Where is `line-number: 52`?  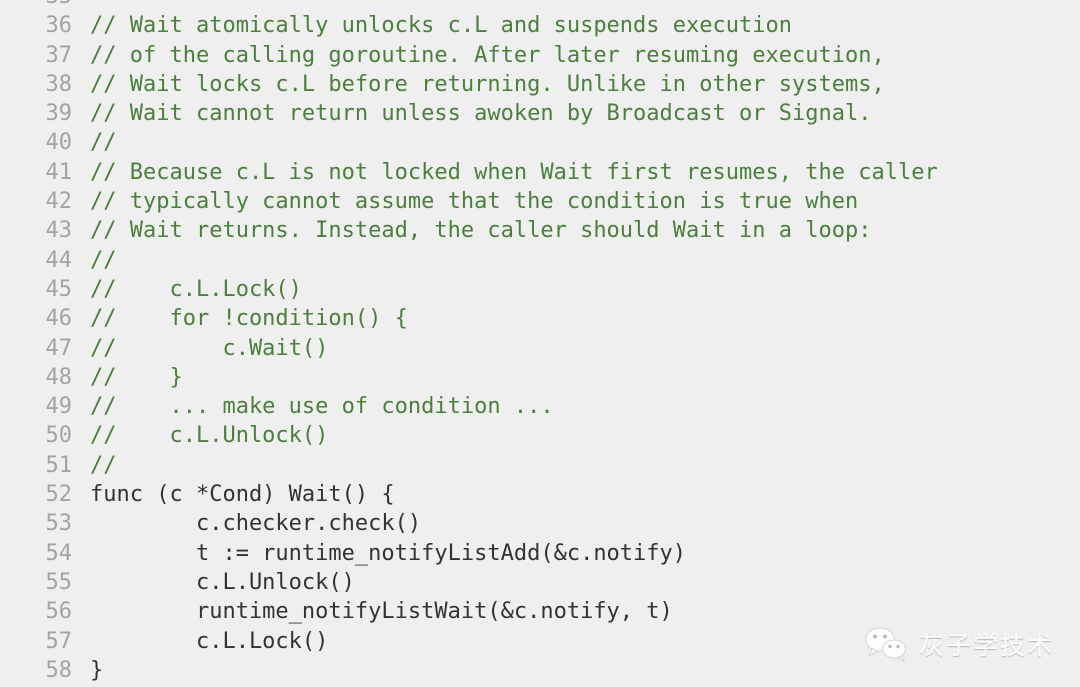
line-number: 52 is located at coordinates (59, 495).